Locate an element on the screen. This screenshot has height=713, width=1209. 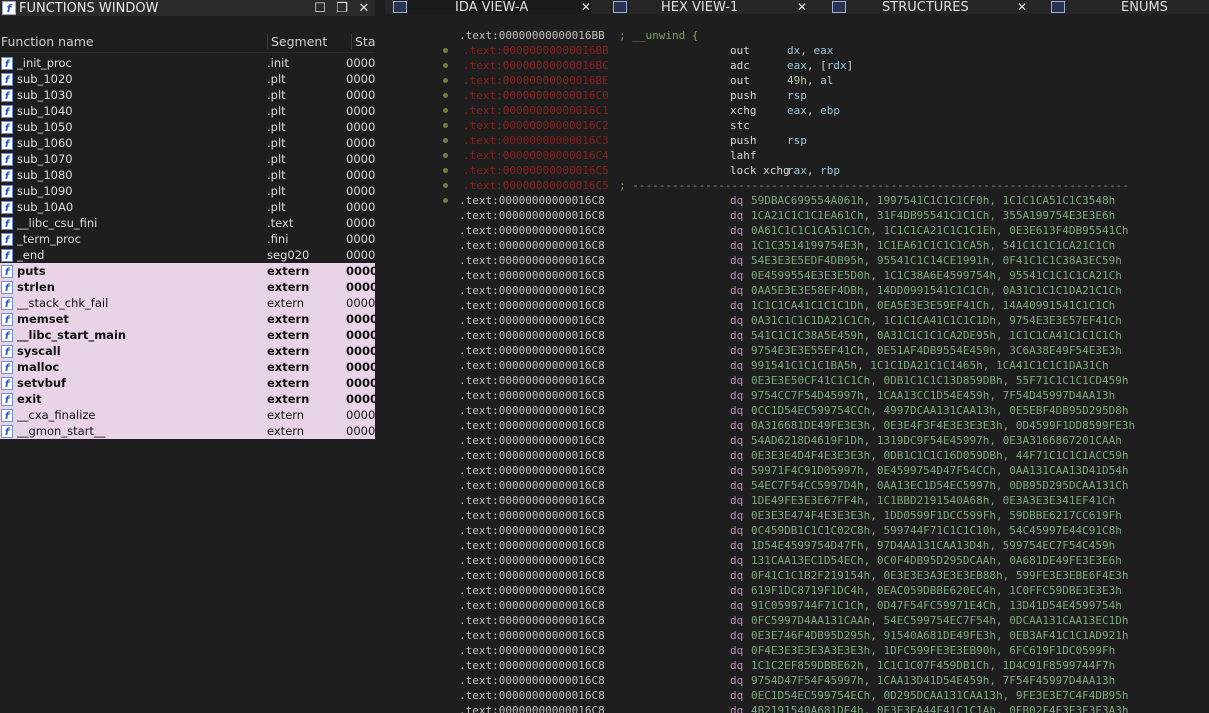
disasm-line: .text:00000000000016C4 lahf is located at coordinates (797, 155).